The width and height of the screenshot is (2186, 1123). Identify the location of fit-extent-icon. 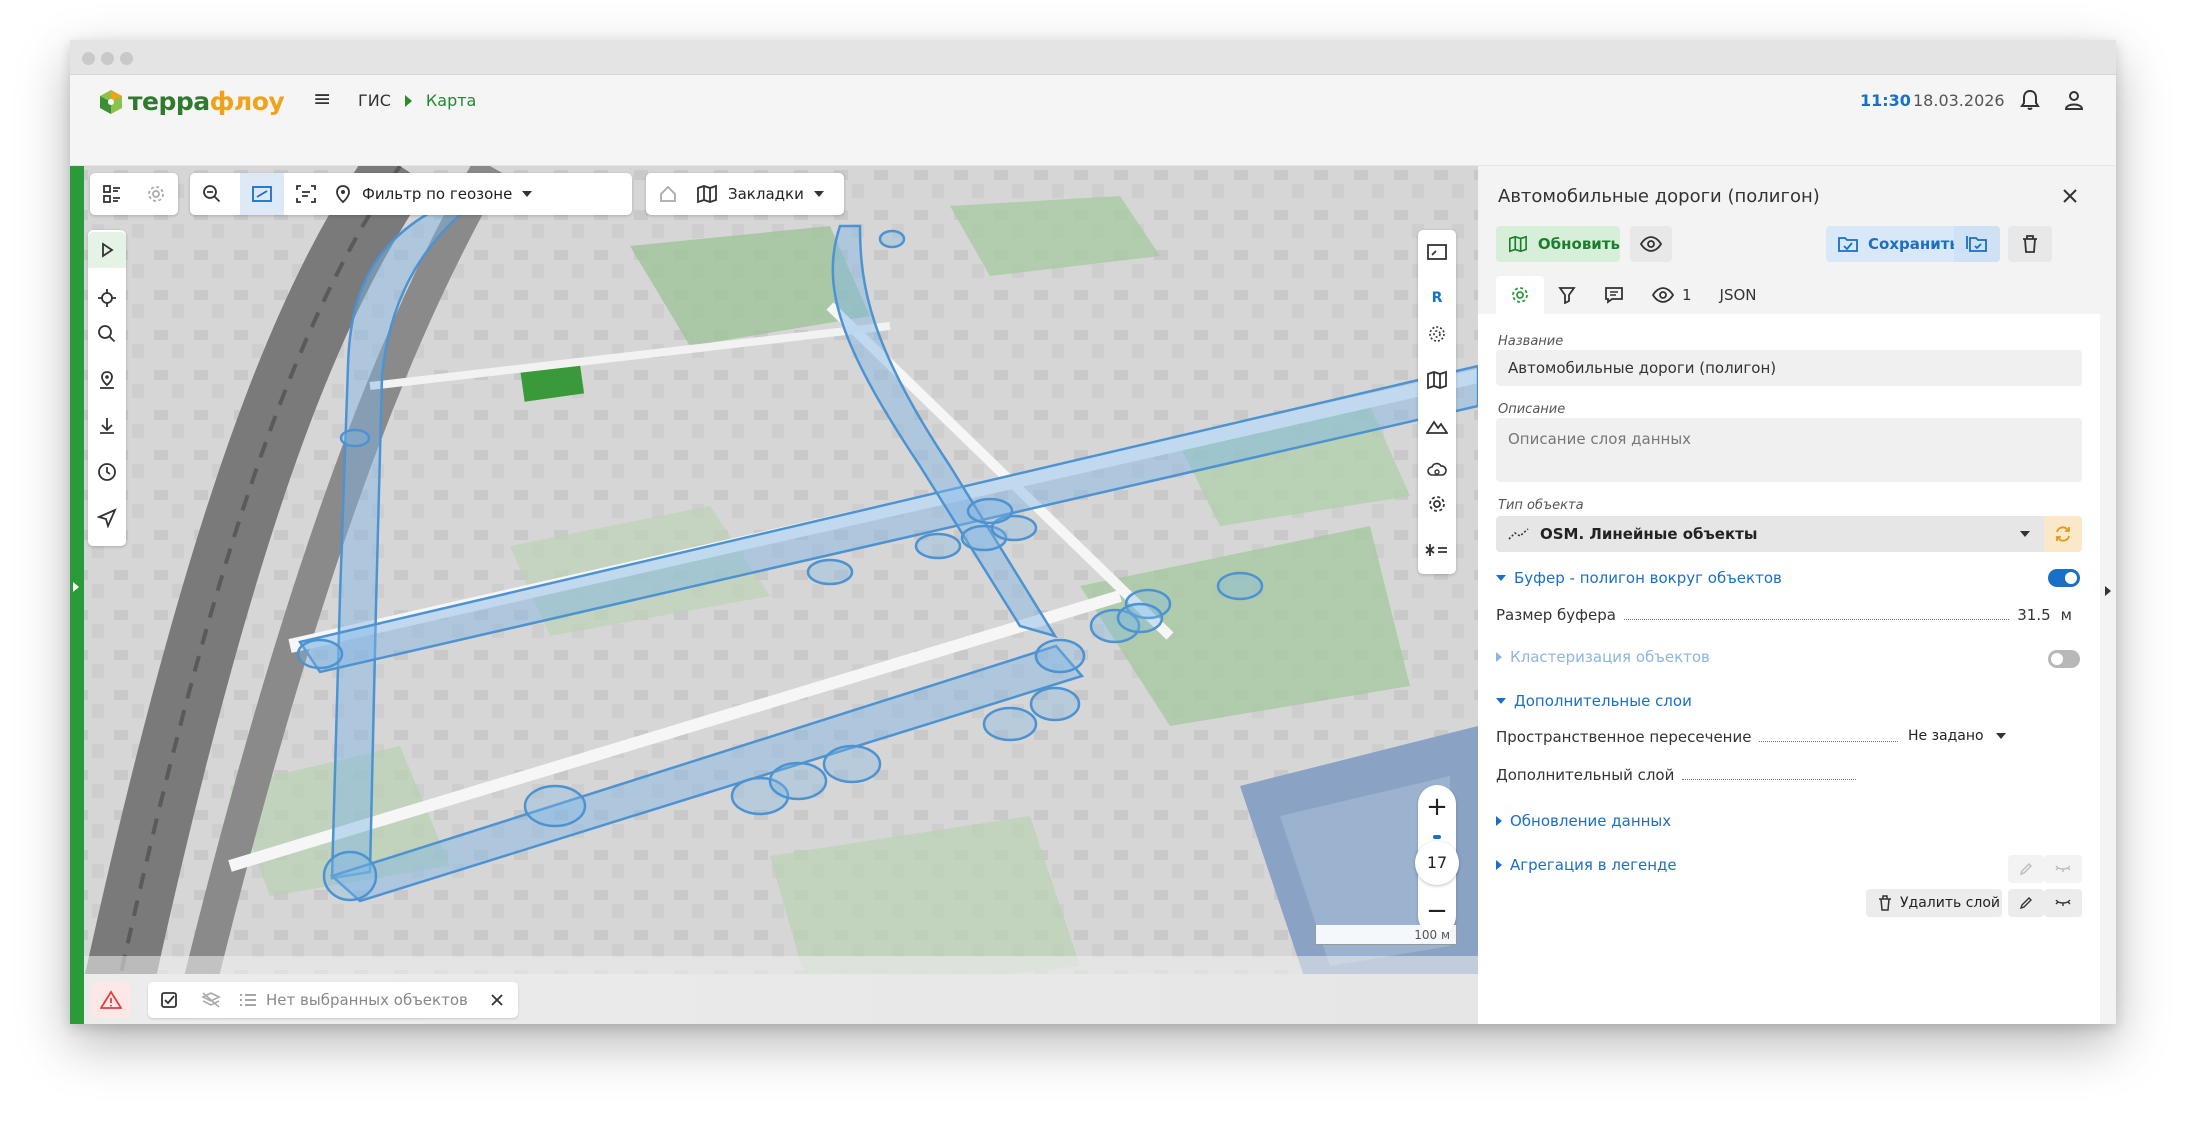
(262, 194).